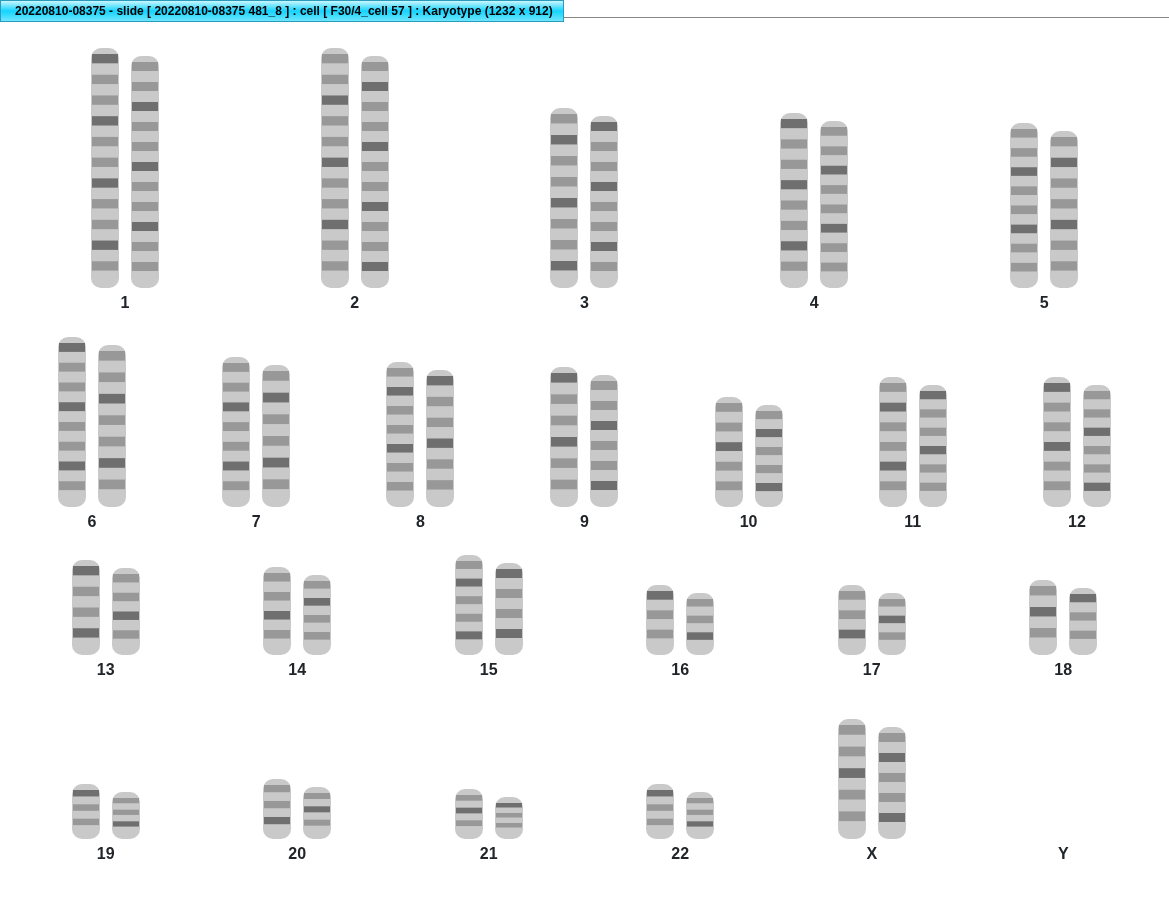 The height and width of the screenshot is (909, 1169). Describe the element at coordinates (913, 522) in the screenshot. I see `chromosome-label: 11` at that location.